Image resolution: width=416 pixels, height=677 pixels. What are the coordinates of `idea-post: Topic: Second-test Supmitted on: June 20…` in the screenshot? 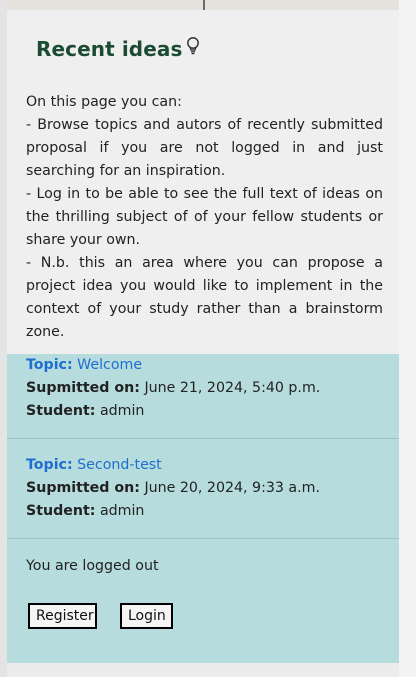 It's located at (203, 496).